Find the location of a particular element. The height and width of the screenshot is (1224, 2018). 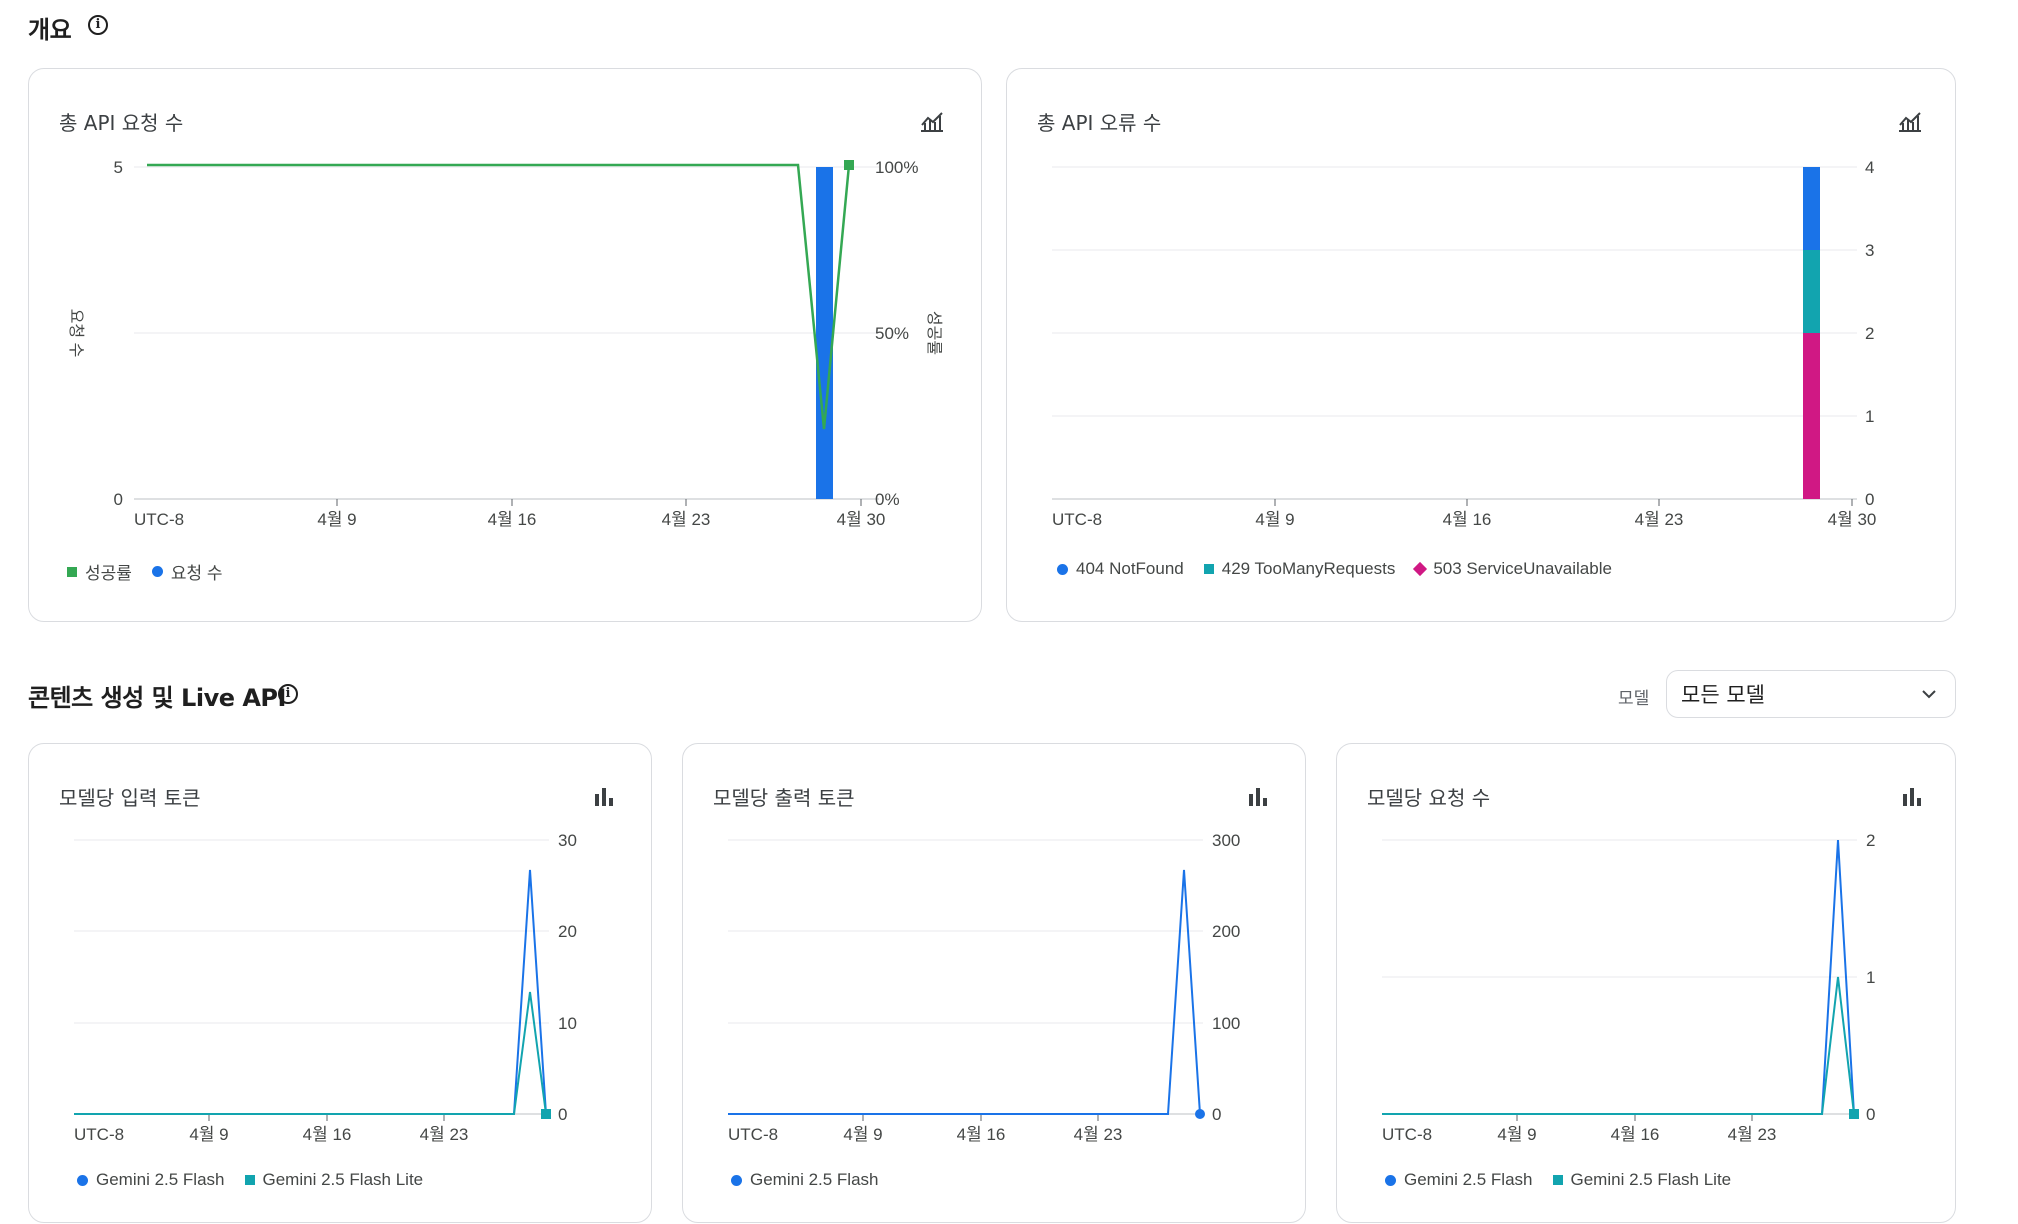

y-tick-label: 3 is located at coordinates (1869, 250).